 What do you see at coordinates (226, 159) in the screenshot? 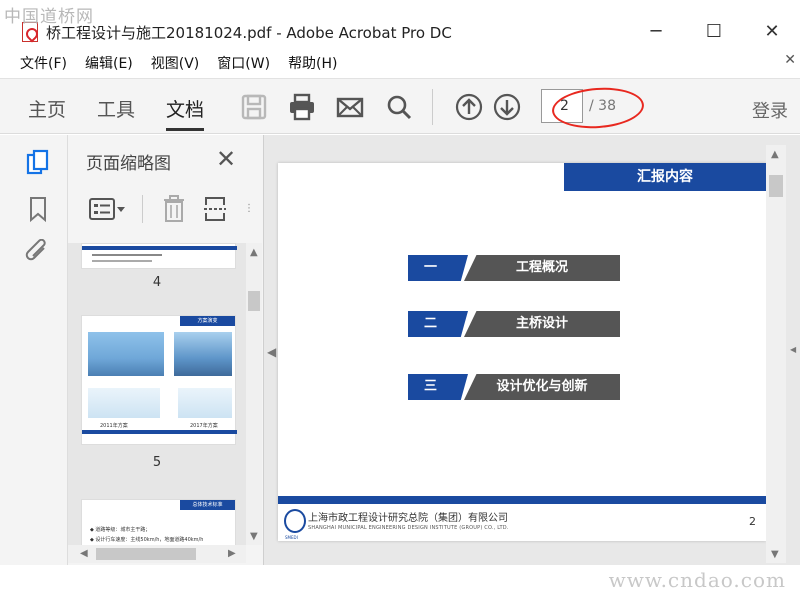
I see `panel-close-button: ✕` at bounding box center [226, 159].